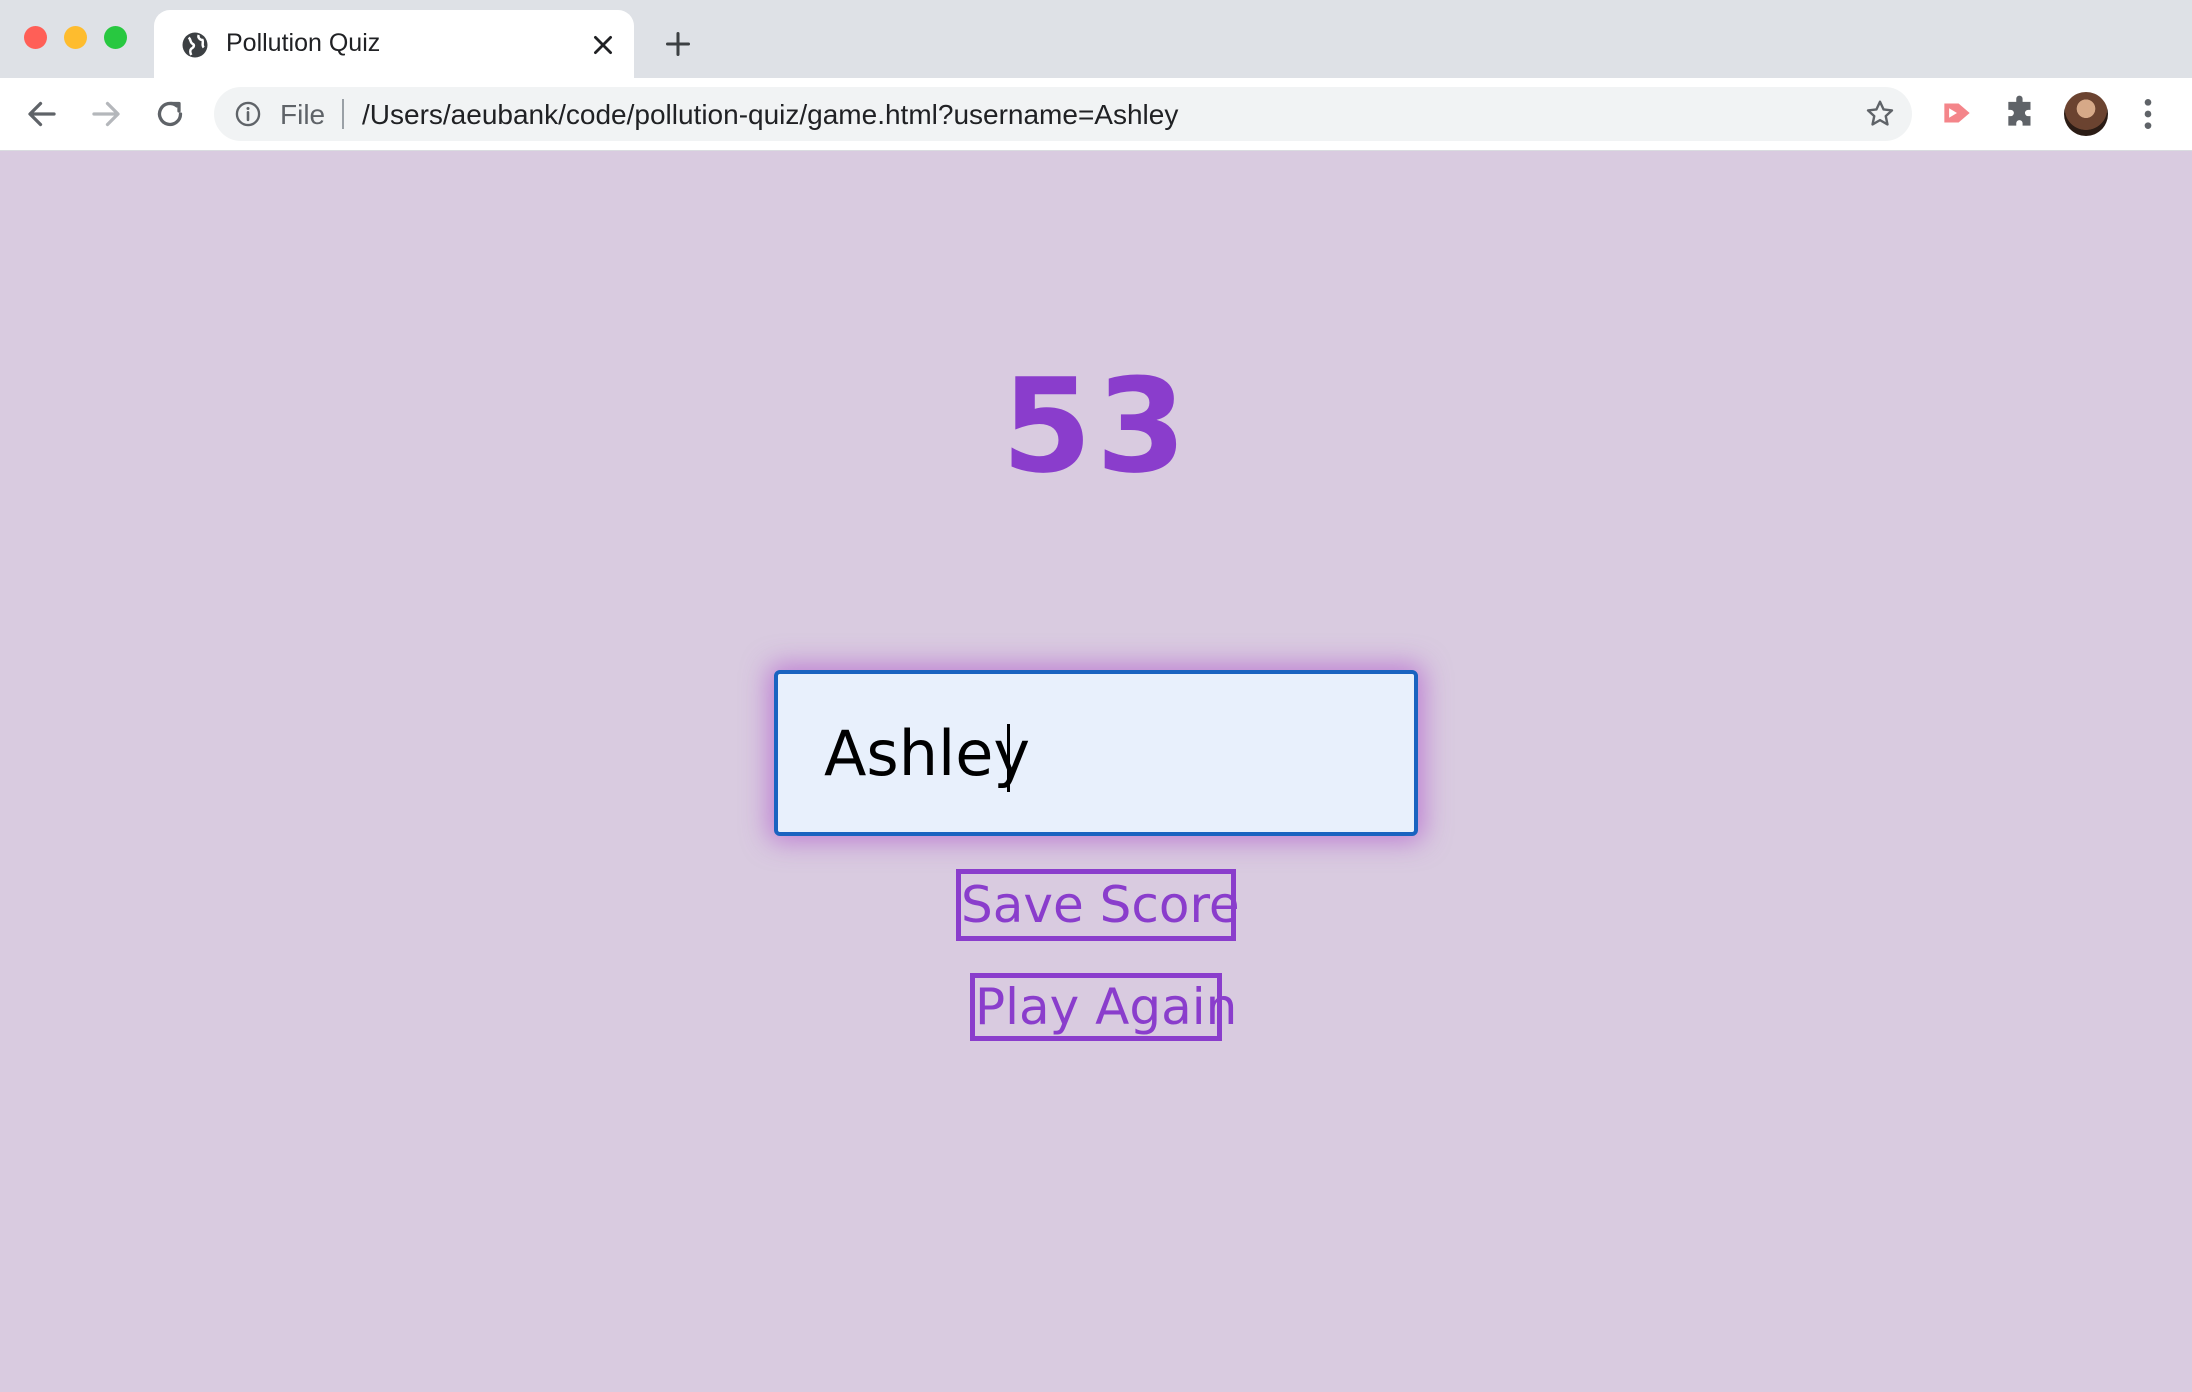 The image size is (2192, 1392). I want to click on new-tab-icon, so click(678, 44).